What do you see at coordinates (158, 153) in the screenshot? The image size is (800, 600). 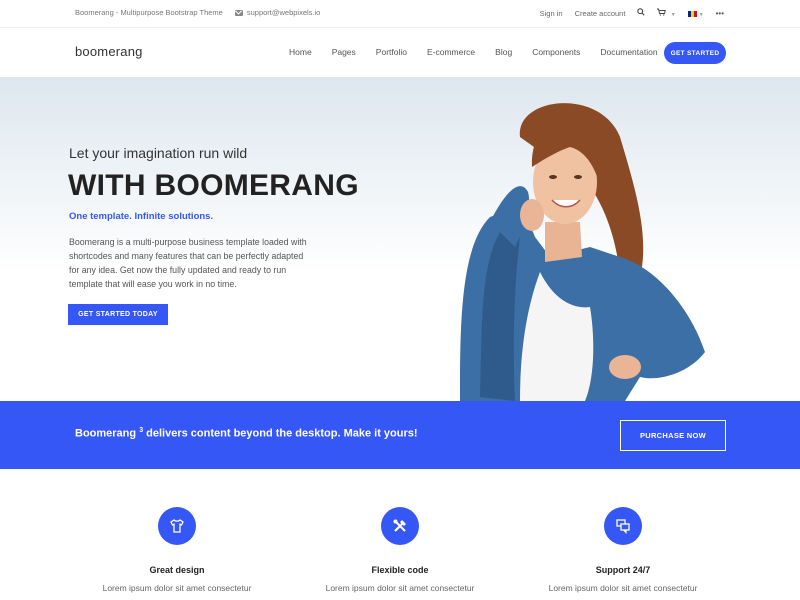 I see `hero-subtitle: Let your imagination run wild` at bounding box center [158, 153].